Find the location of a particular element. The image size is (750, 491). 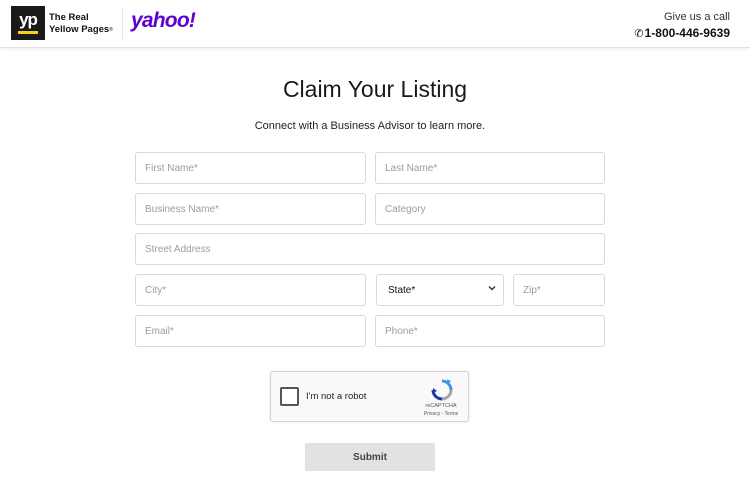

recaptcha-brand: reCAPTCHA is located at coordinates (441, 406).